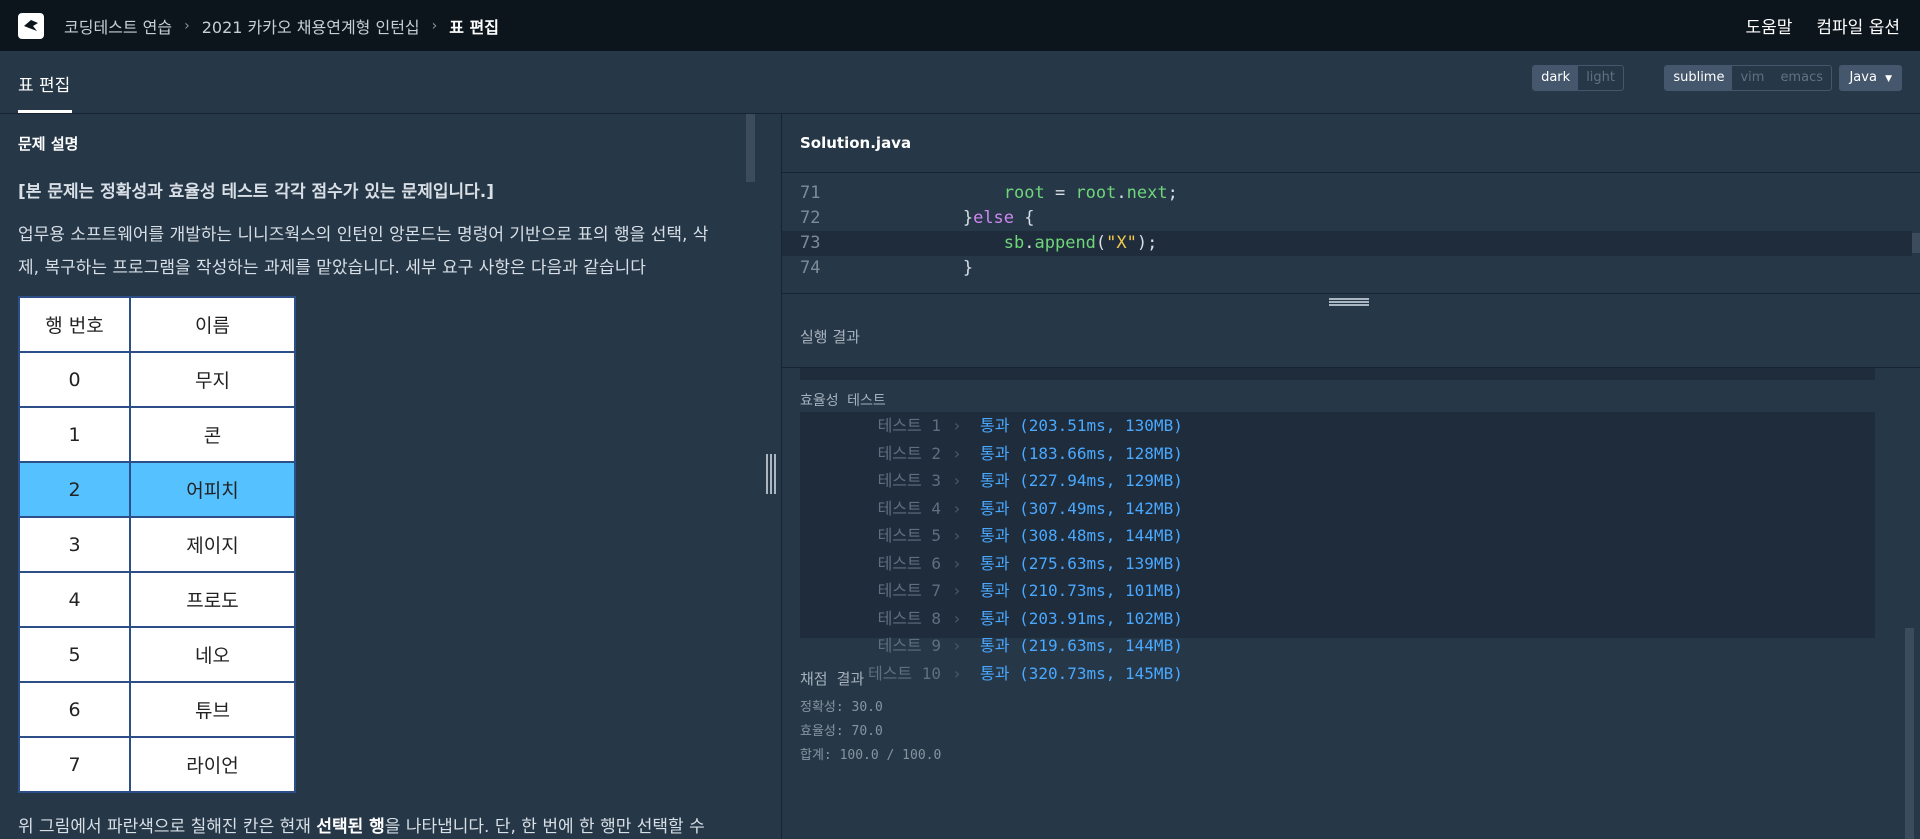 Image resolution: width=1920 pixels, height=839 pixels. What do you see at coordinates (1351, 338) in the screenshot?
I see `results-header: 실행 결과` at bounding box center [1351, 338].